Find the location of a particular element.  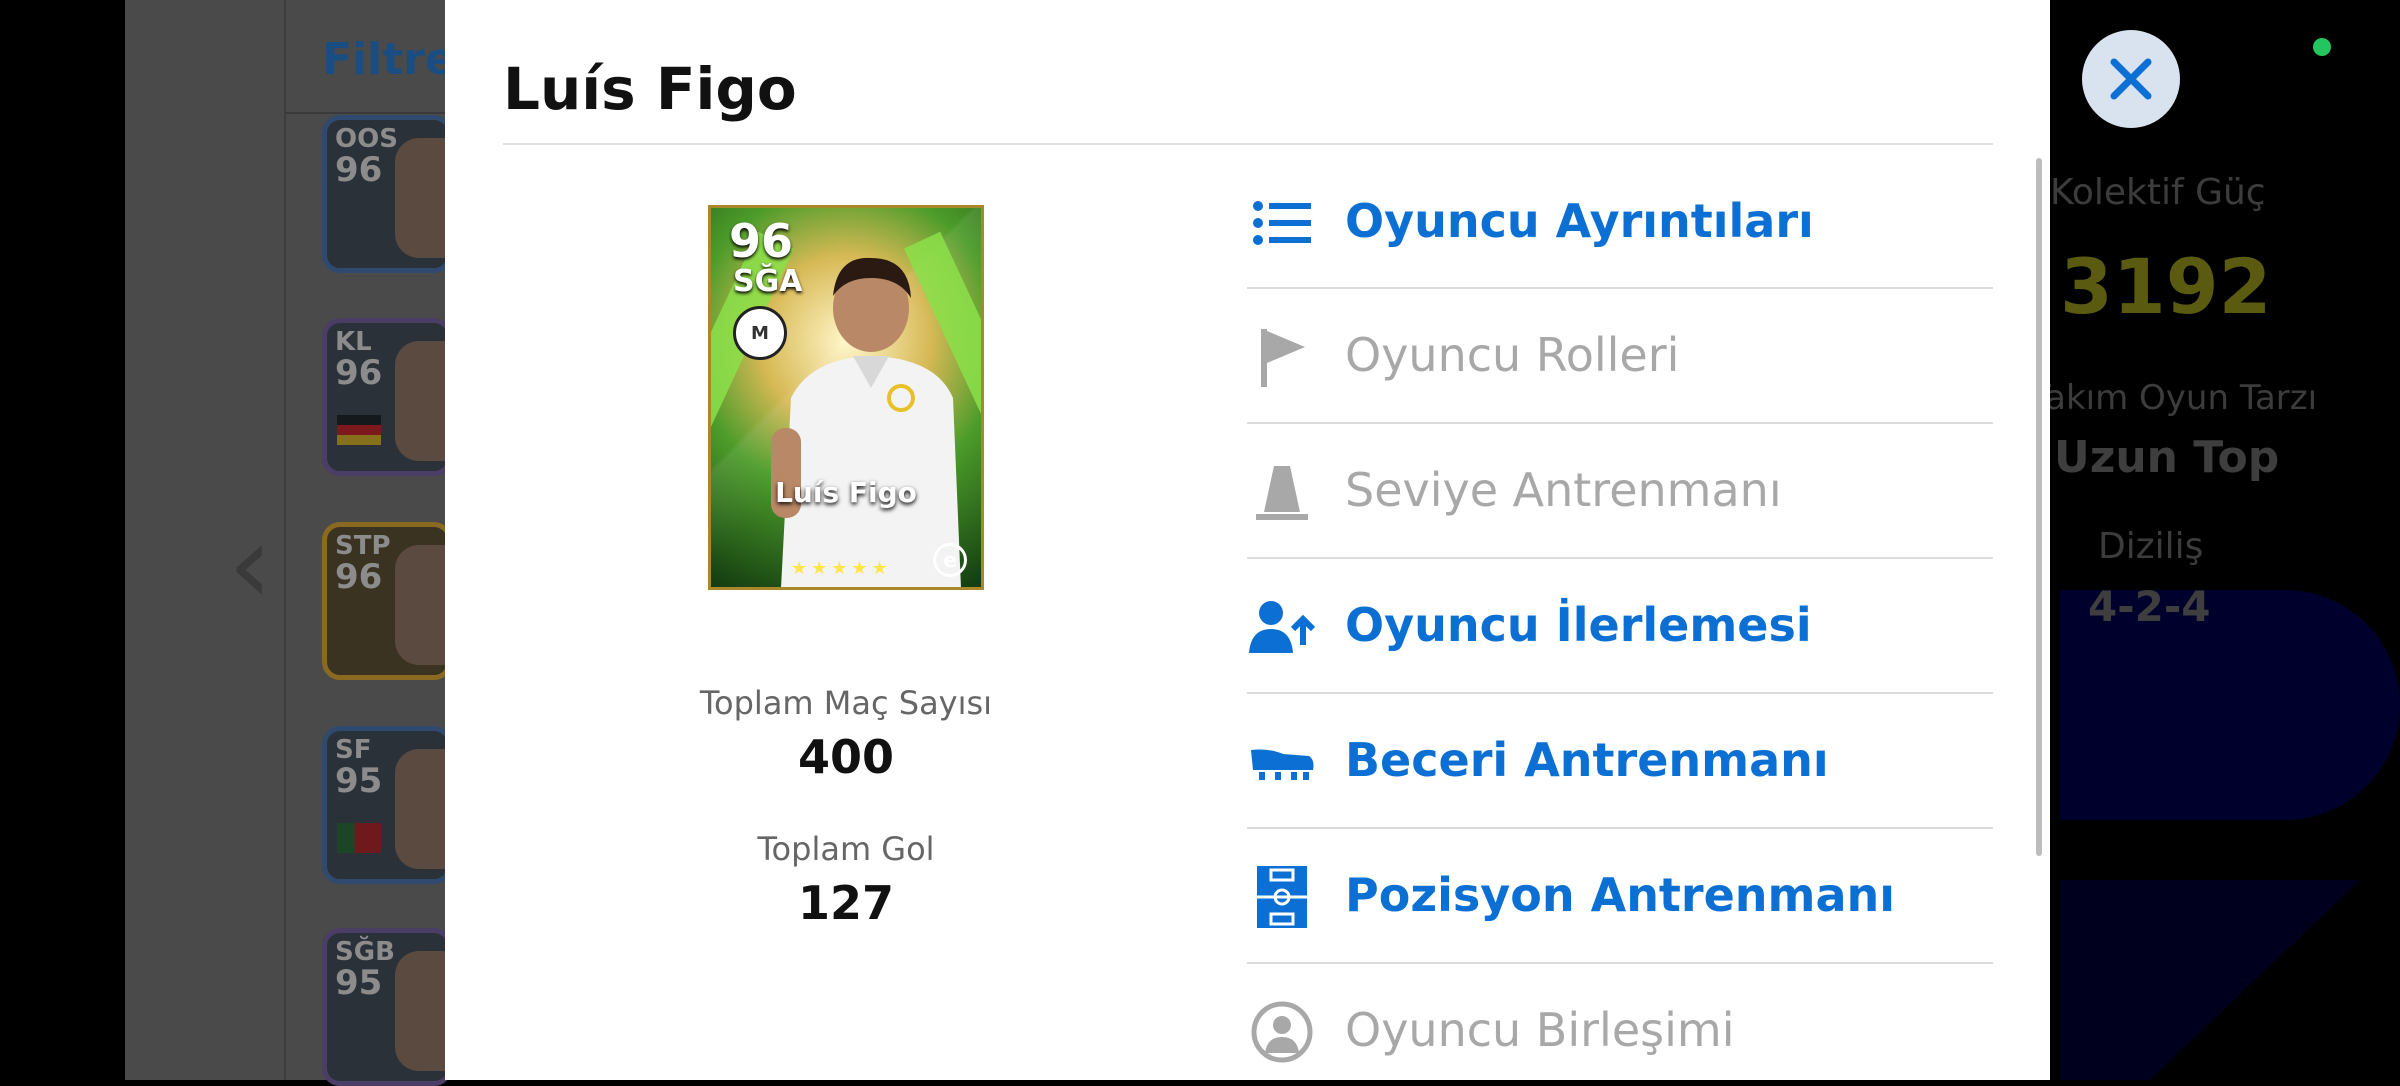

menu-player-details: Oyuncu Ayrıntıları is located at coordinates (1620, 225).